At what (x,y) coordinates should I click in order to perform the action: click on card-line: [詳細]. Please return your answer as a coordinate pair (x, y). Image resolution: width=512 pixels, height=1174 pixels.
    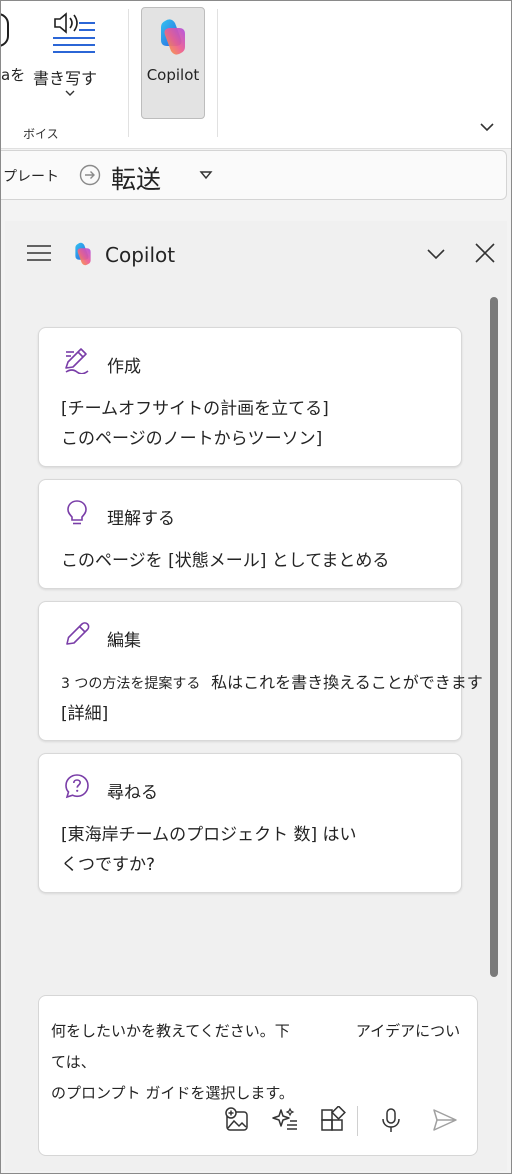
    Looking at the image, I should click on (85, 714).